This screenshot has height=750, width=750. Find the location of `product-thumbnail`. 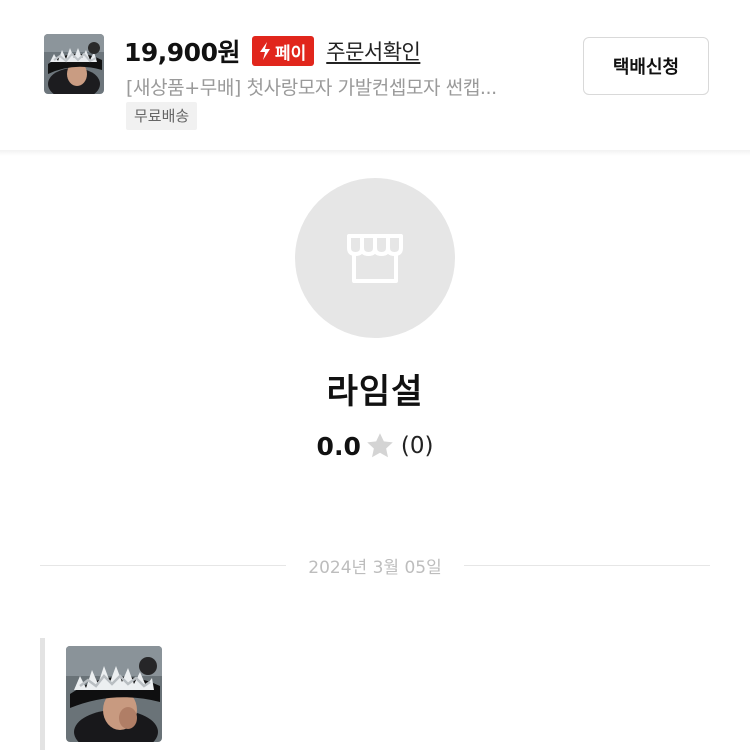

product-thumbnail is located at coordinates (74, 64).